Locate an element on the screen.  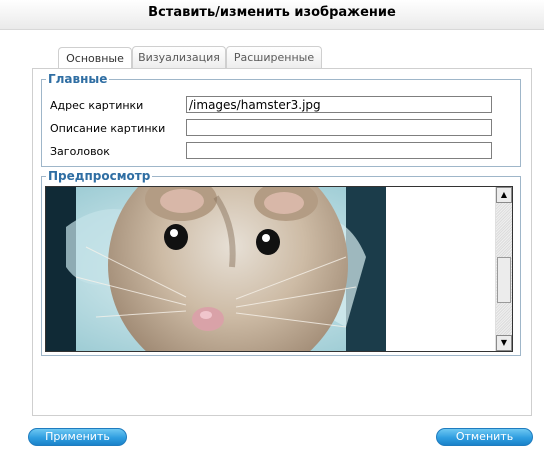
description-input is located at coordinates (339, 127).